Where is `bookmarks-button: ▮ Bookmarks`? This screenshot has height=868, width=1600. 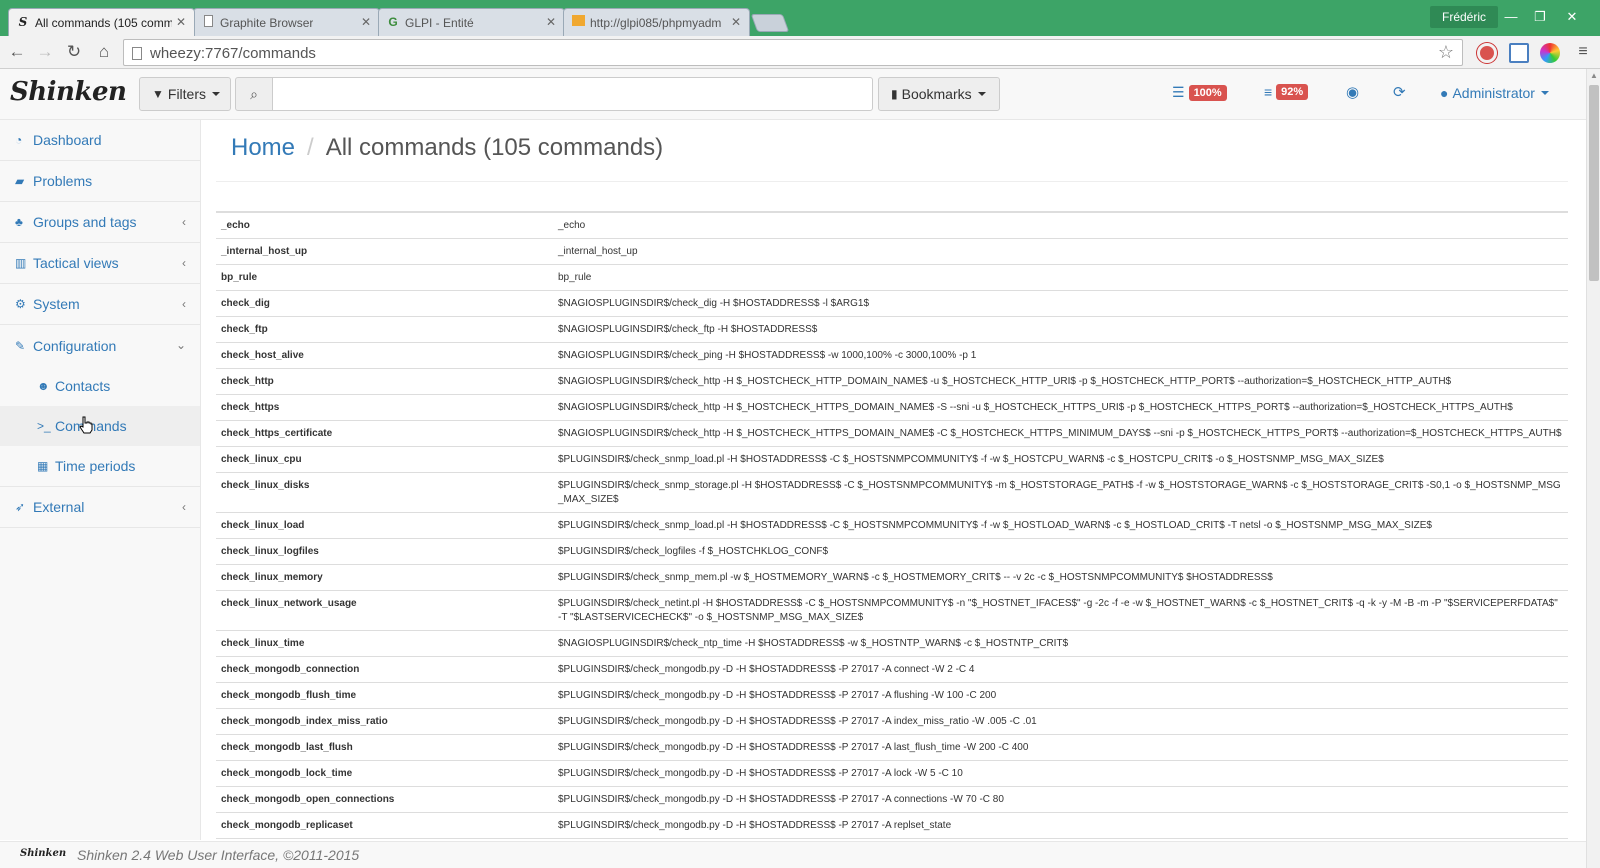 bookmarks-button: ▮ Bookmarks is located at coordinates (939, 94).